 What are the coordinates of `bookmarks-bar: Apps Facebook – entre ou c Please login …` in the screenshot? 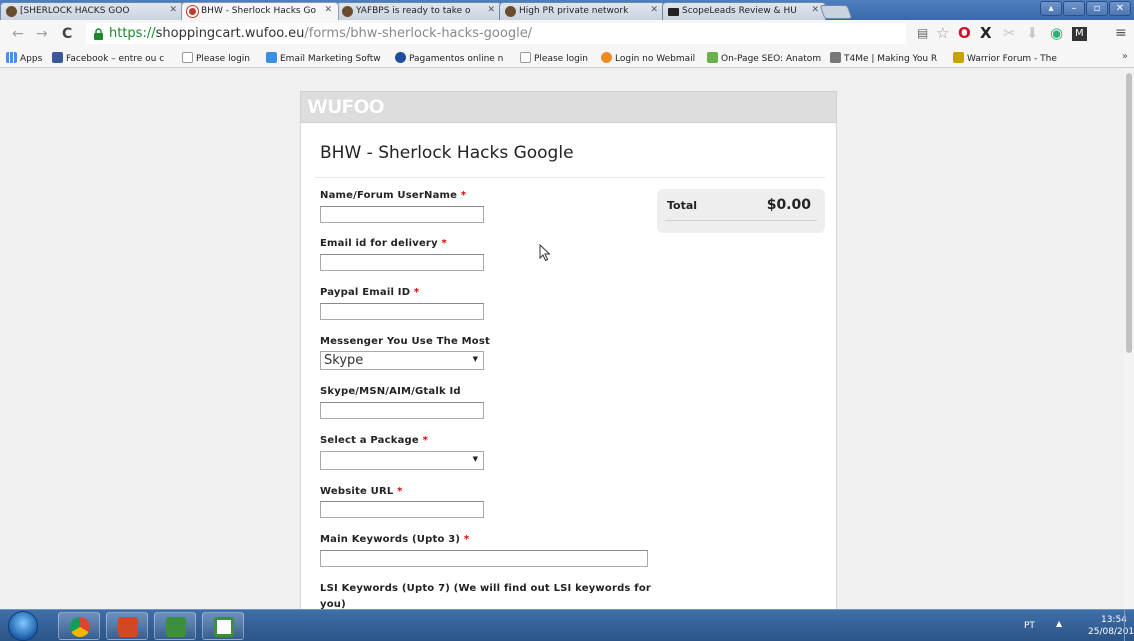 It's located at (567, 58).